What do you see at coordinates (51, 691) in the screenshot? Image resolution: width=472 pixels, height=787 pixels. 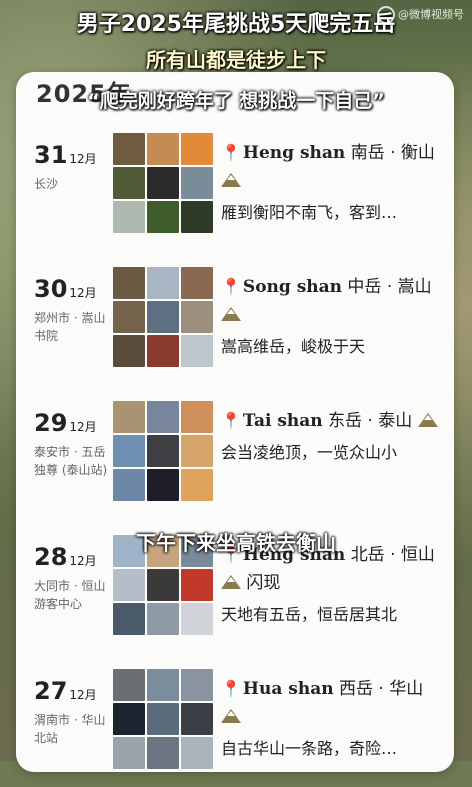 I see `entry-day: 27` at bounding box center [51, 691].